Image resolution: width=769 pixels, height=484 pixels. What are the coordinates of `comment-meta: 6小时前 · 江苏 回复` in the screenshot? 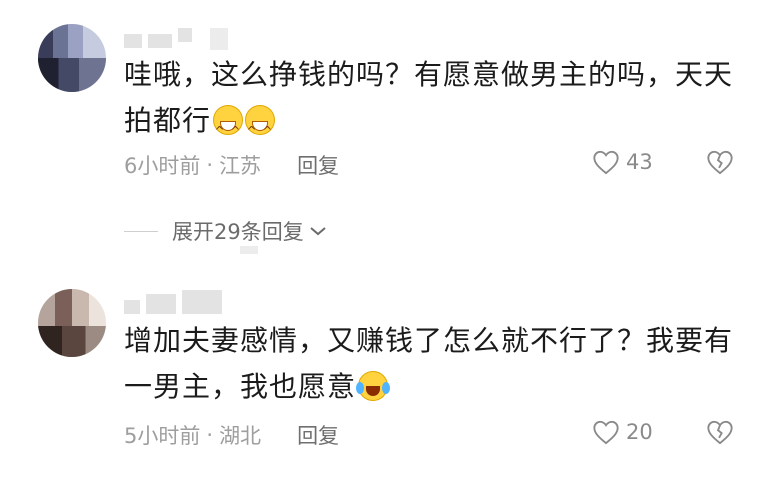 It's located at (231, 165).